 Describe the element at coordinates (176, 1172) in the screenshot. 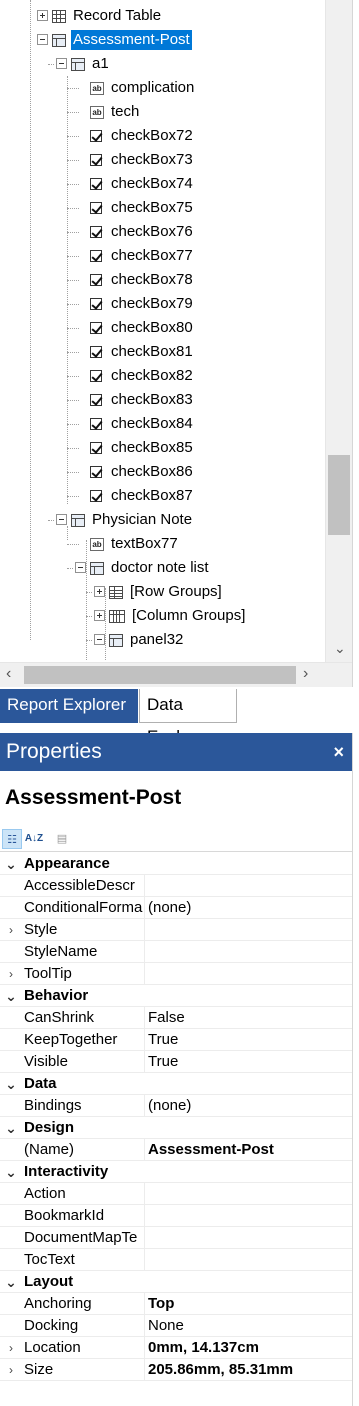

I see `property-category: ⌄ Interactivity` at that location.